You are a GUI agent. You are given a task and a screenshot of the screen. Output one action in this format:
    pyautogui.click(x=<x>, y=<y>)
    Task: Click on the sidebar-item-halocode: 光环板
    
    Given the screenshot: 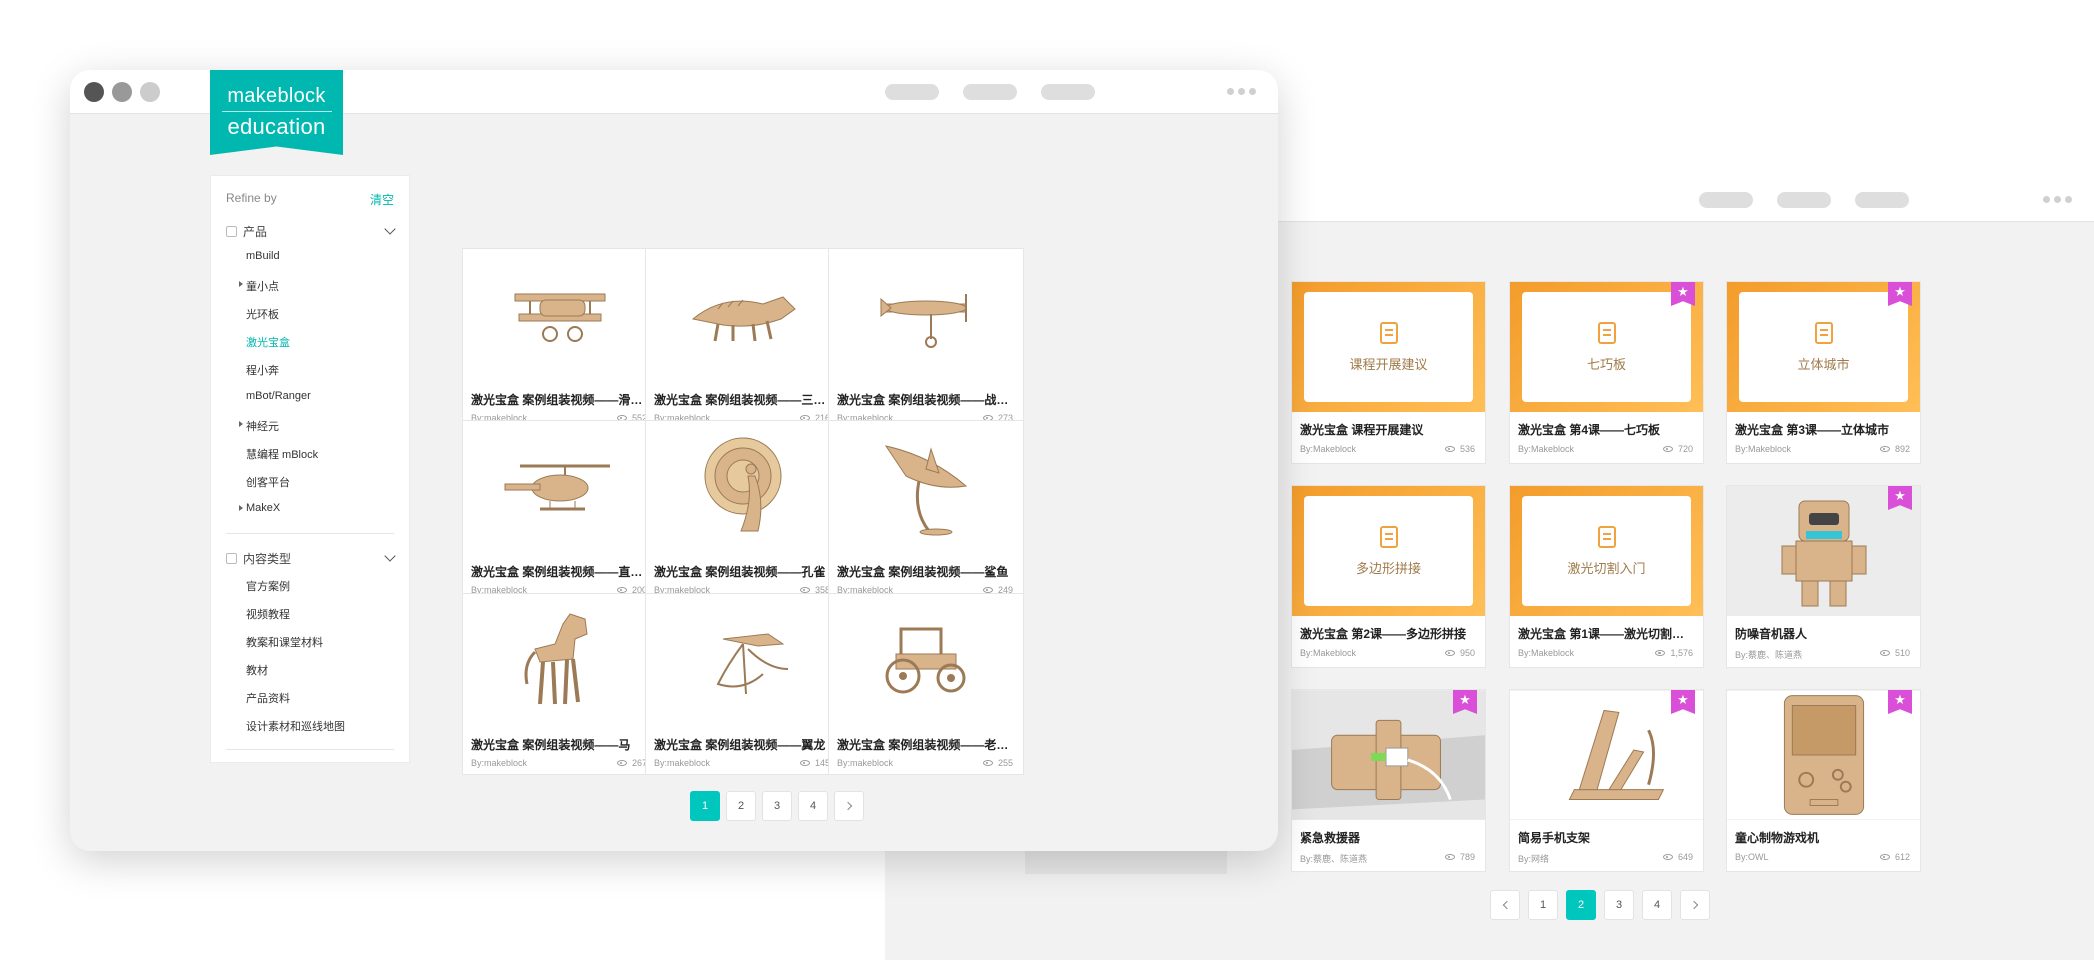 What is the action you would take?
    pyautogui.click(x=262, y=314)
    